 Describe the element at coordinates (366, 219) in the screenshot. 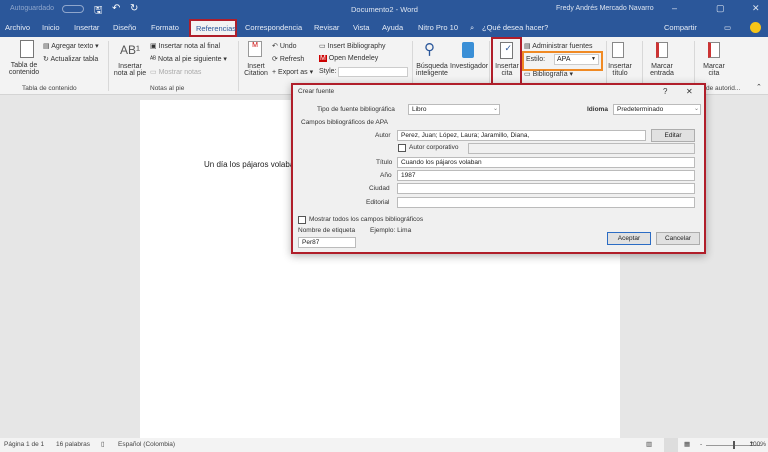

I see `show-all-fields-label: Mostrar todos los campos bibliográficos` at that location.